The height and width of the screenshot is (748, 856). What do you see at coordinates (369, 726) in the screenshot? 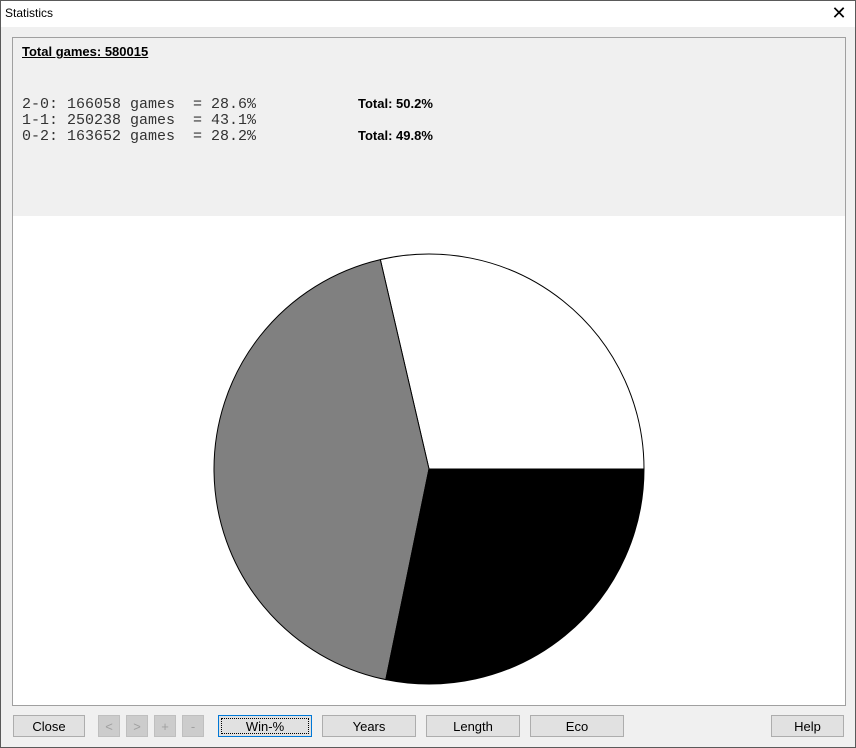
I see `years-button: Years` at bounding box center [369, 726].